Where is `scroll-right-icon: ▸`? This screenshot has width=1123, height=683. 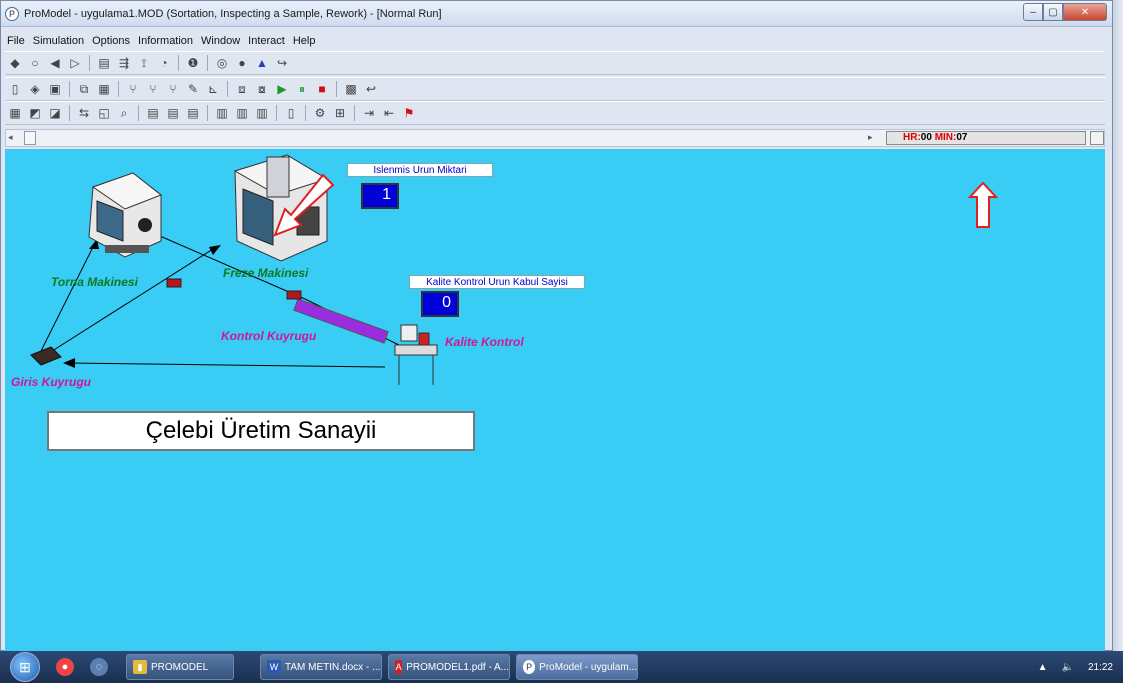 scroll-right-icon: ▸ is located at coordinates (870, 137).